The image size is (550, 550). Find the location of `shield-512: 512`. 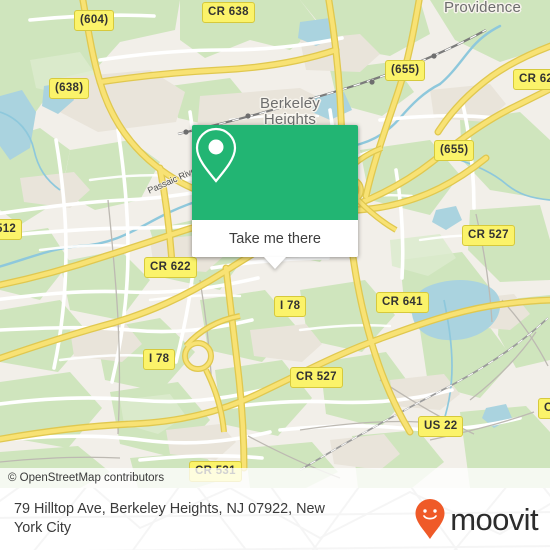

shield-512: 512 is located at coordinates (11, 229).